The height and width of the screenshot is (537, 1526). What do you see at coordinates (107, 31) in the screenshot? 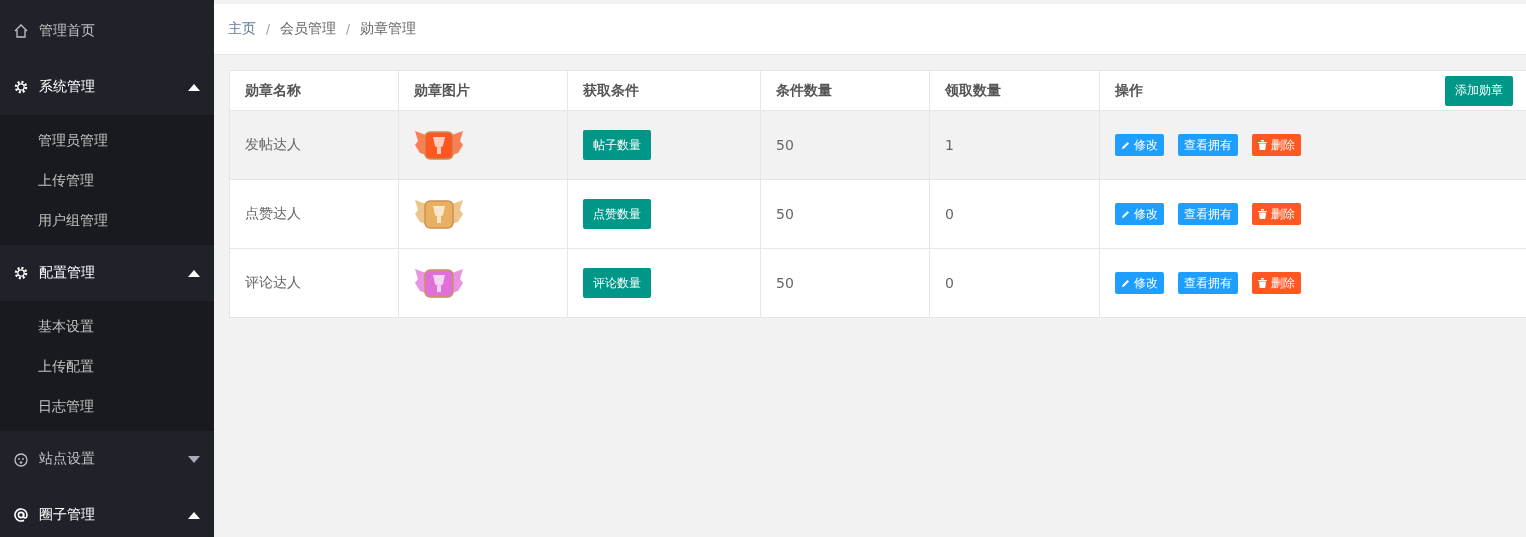
I see `sidebar-item: 管理首页` at bounding box center [107, 31].